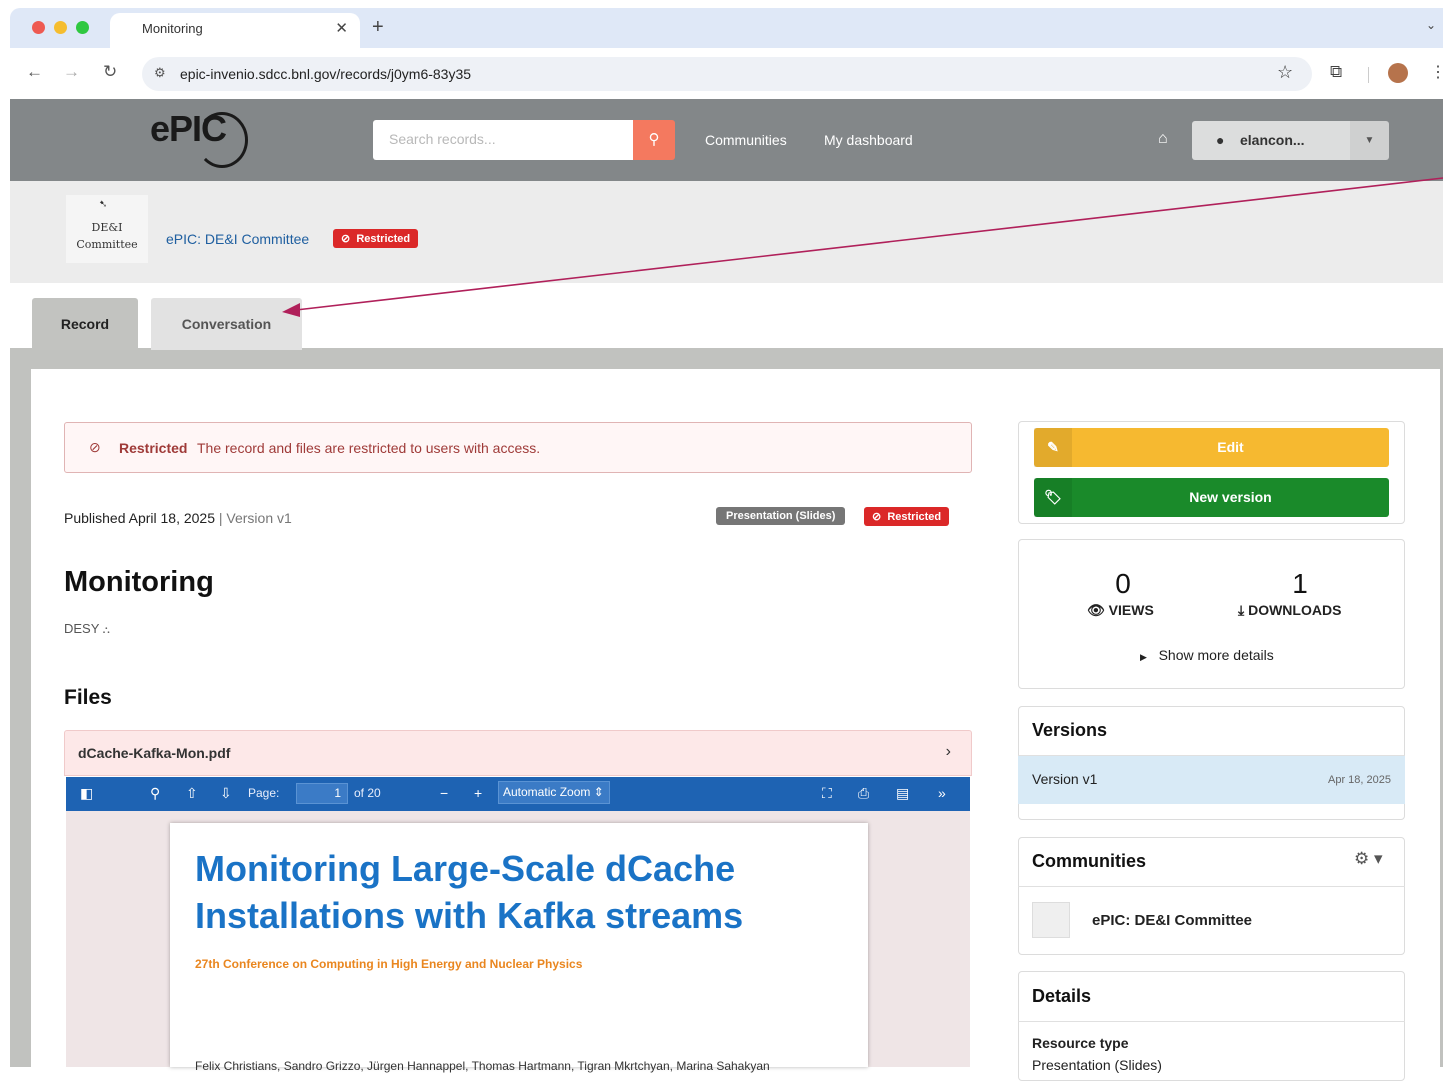  I want to click on back-arrow-icon: ←, so click(34, 72).